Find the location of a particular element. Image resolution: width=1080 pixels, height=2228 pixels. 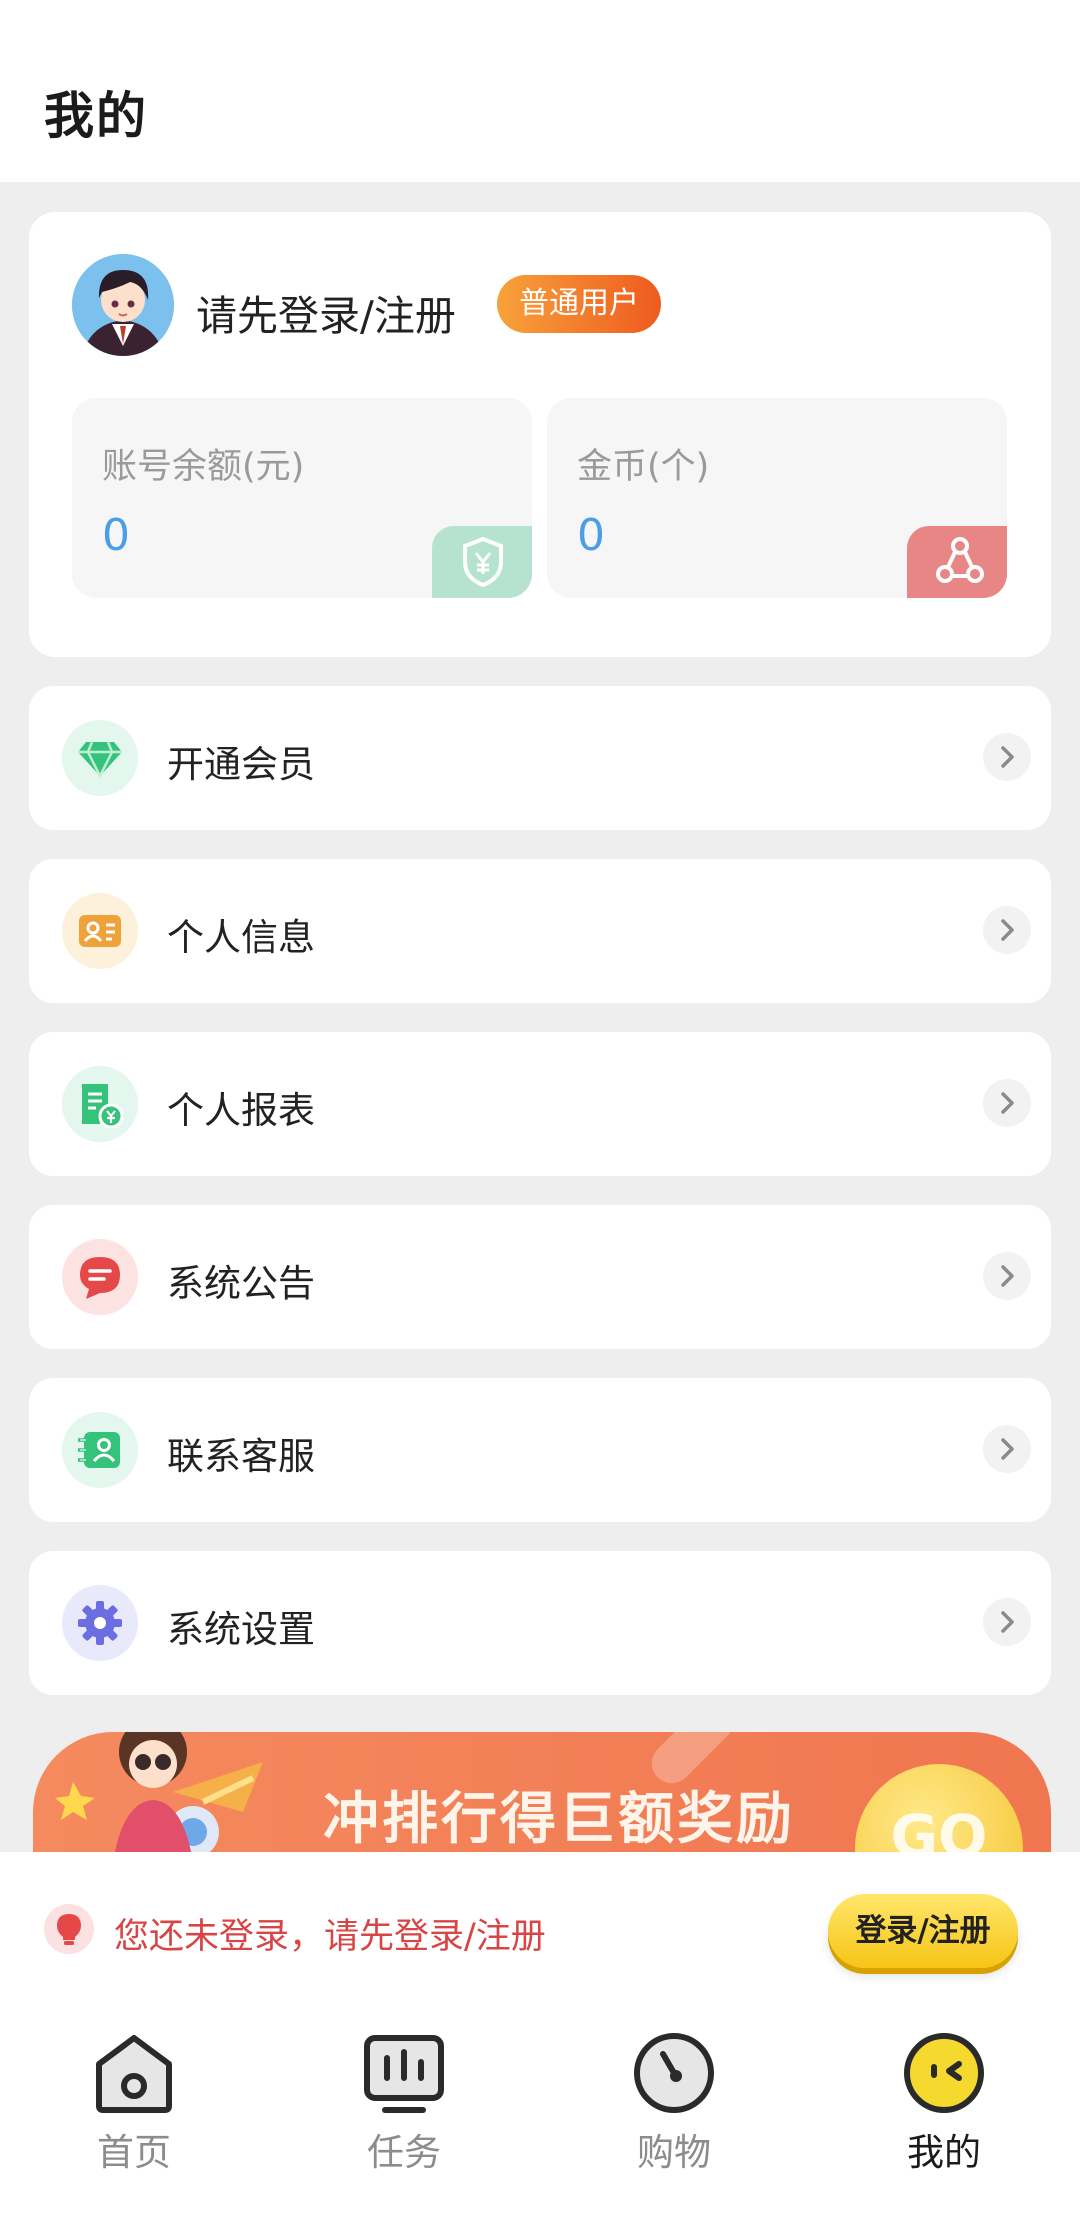

nav-task-label: 任务 is located at coordinates (404, 2152).